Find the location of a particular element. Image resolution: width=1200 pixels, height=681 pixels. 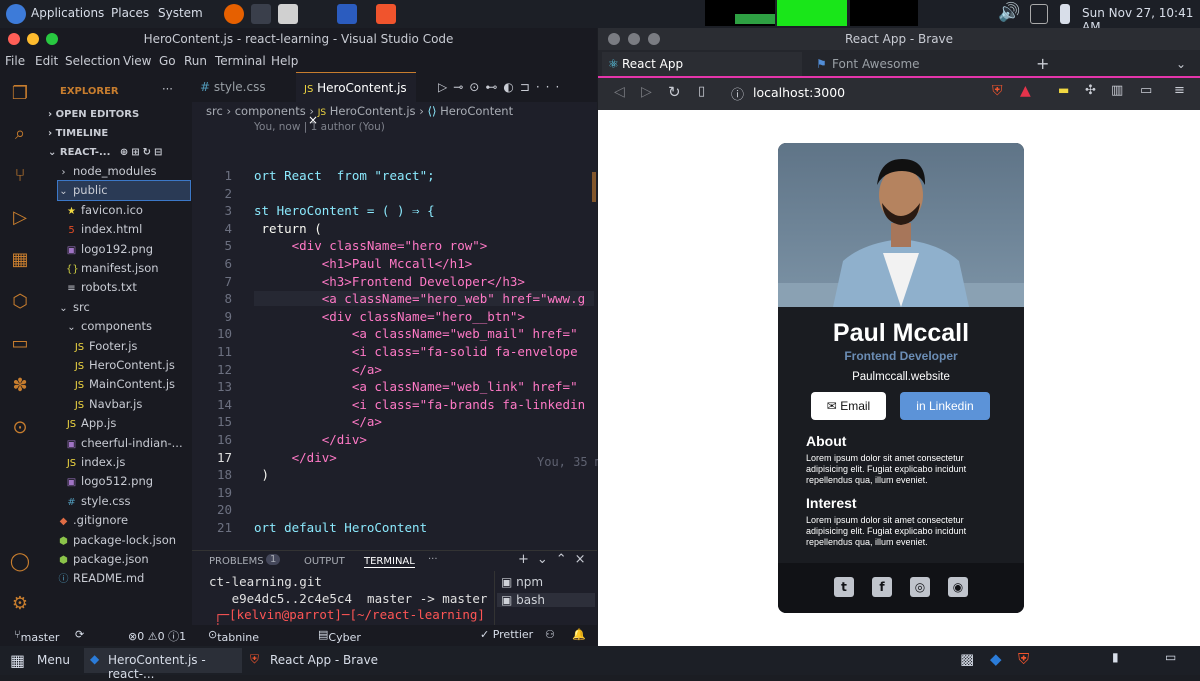

brave-rewards-icon: ▲ is located at coordinates (1025, 91).